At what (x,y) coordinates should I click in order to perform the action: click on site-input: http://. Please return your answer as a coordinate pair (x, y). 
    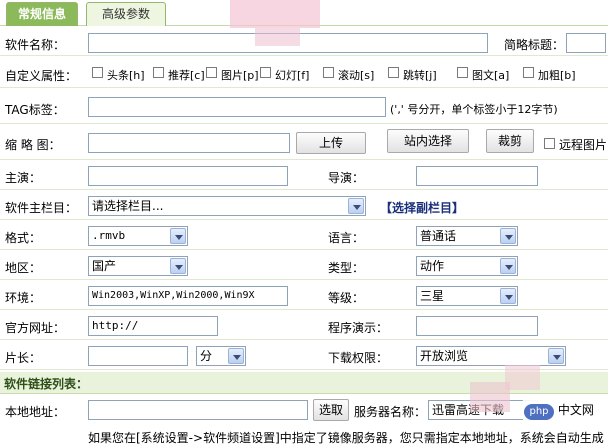
    Looking at the image, I should click on (153, 326).